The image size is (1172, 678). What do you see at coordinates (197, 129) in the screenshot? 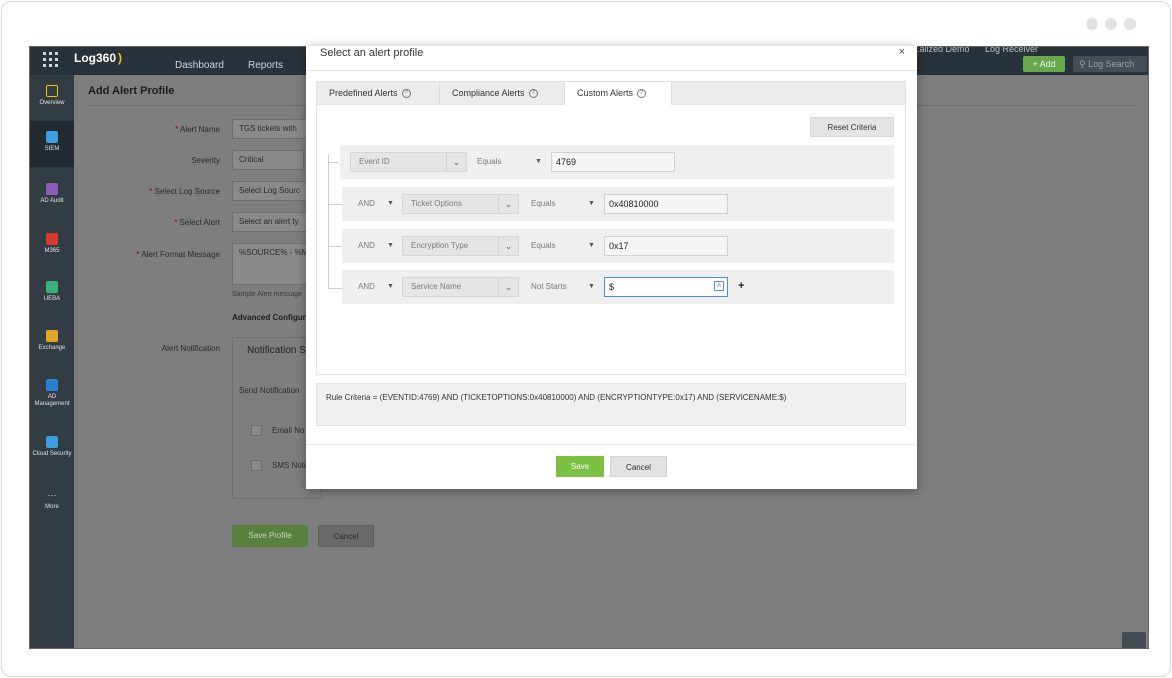
I see `alert-name-label: * Alert Name` at bounding box center [197, 129].